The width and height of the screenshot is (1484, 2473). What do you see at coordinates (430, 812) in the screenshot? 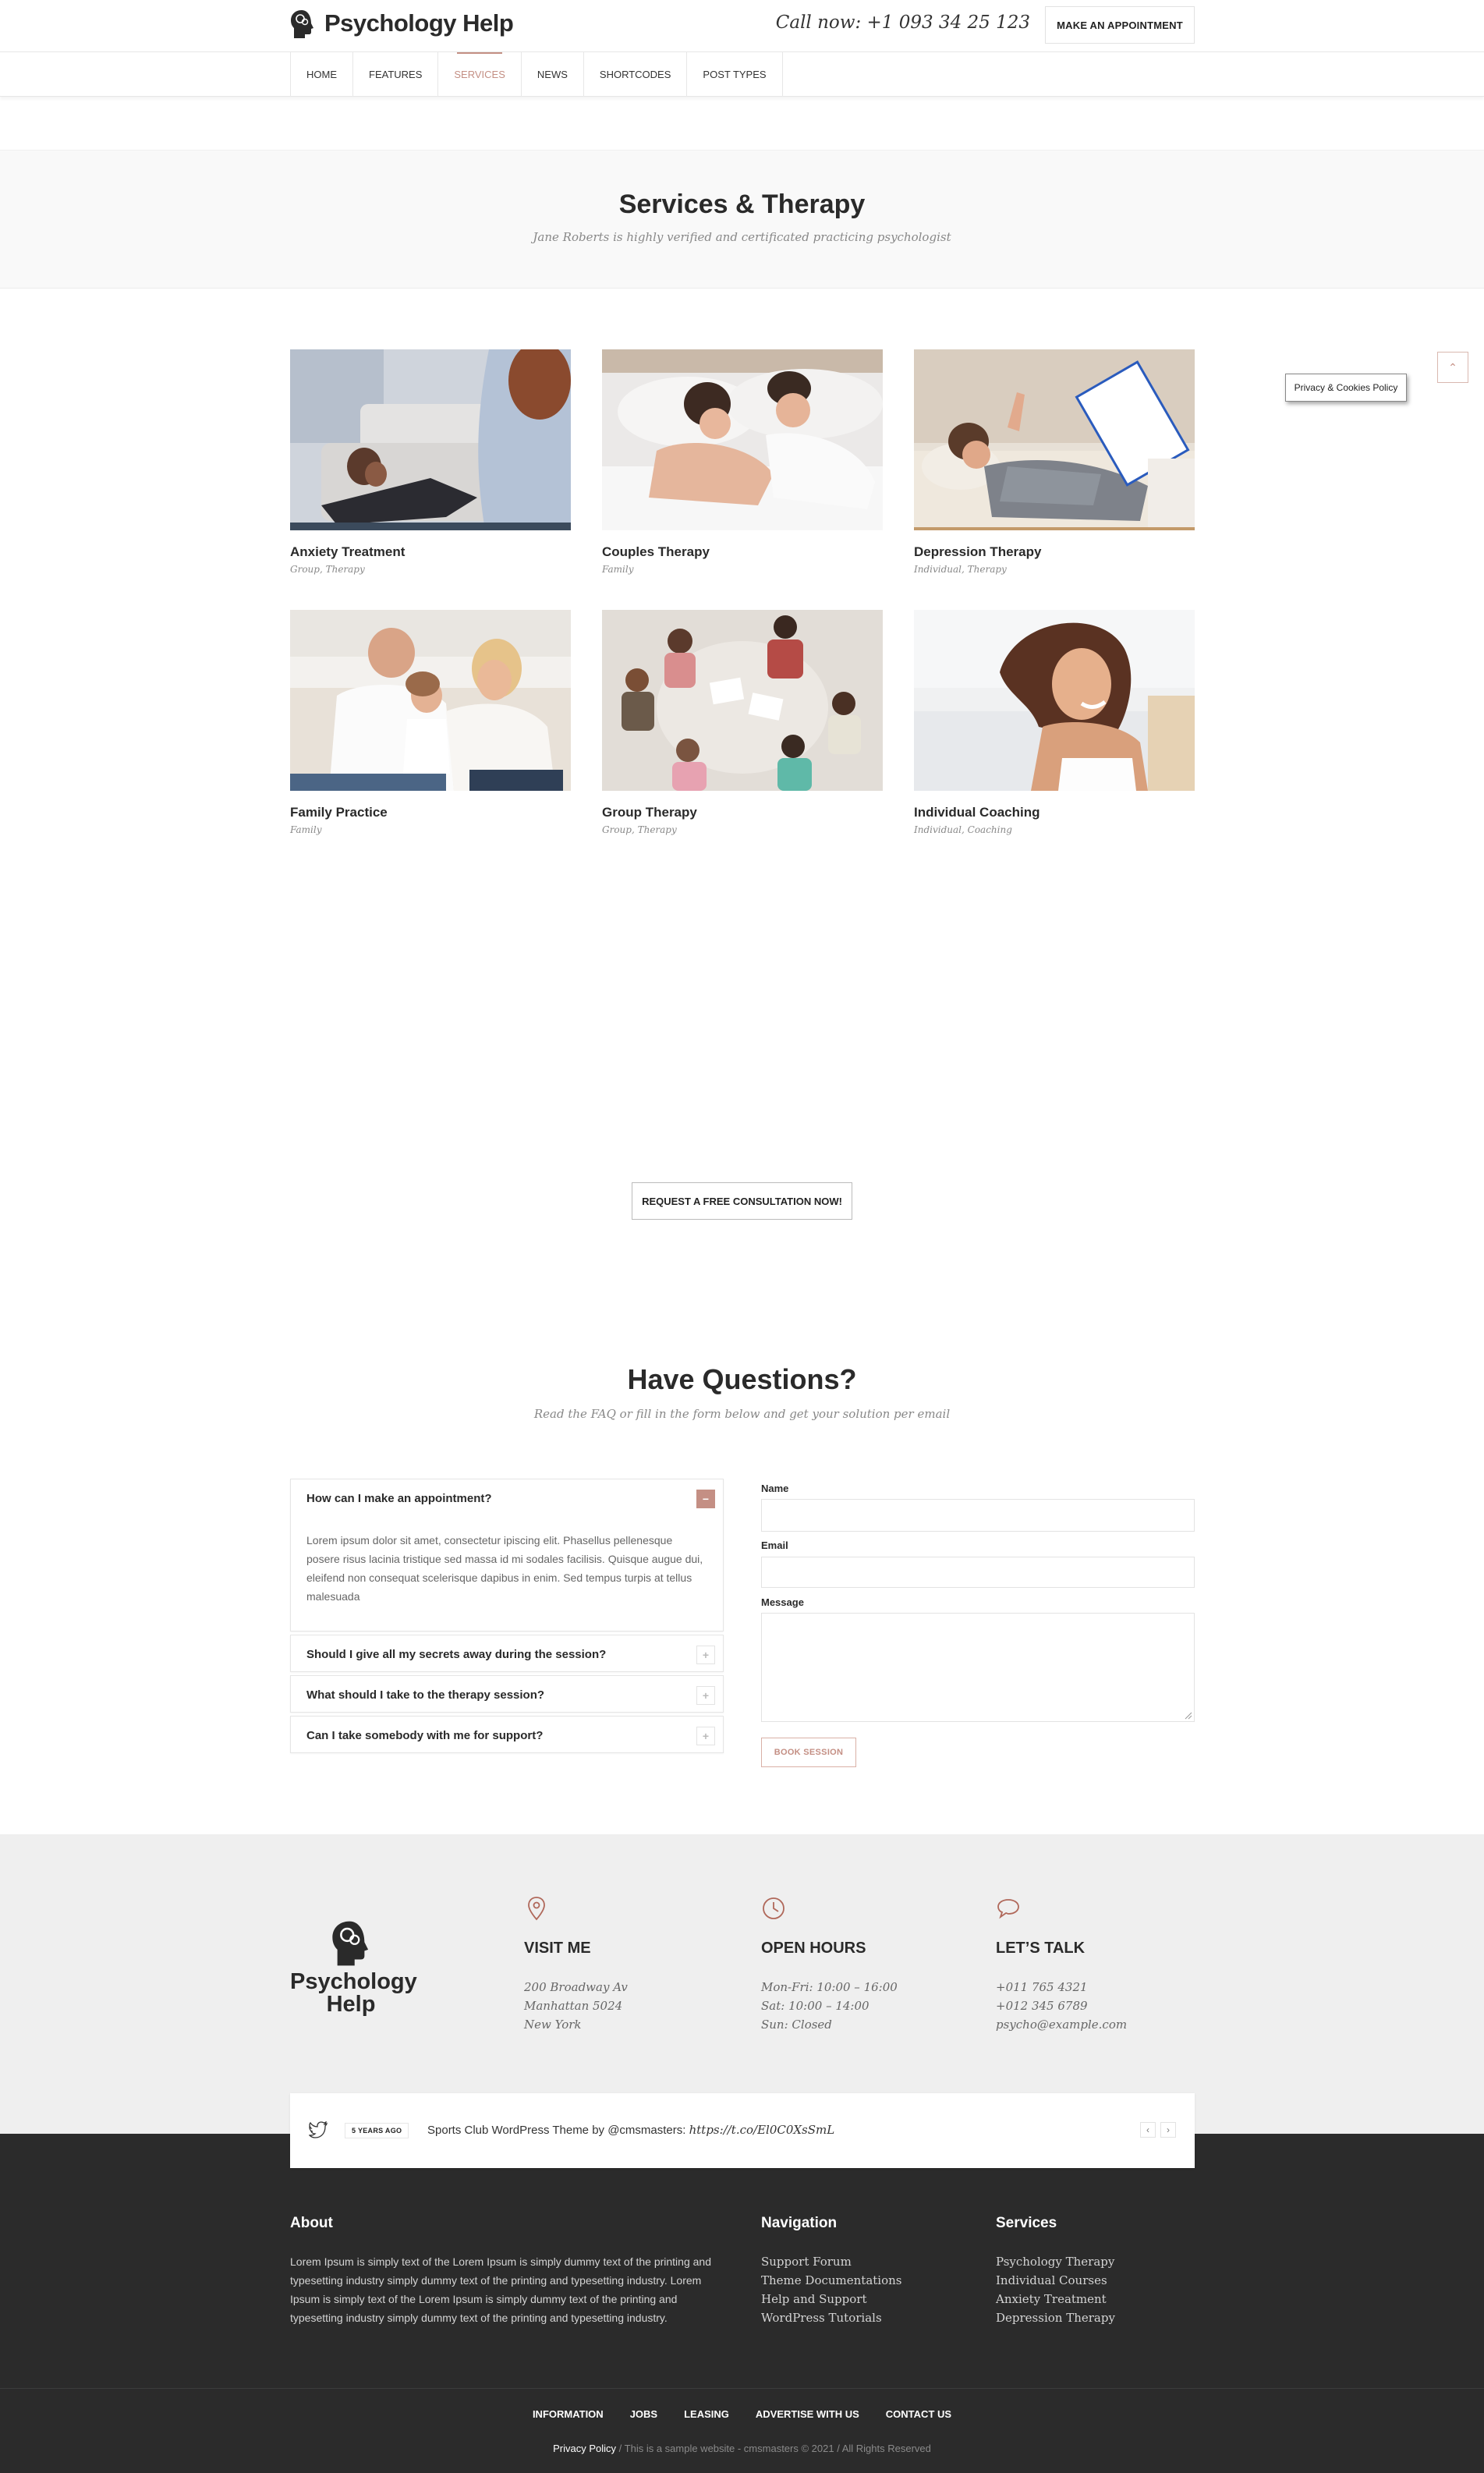
I see `service-title: Family Practice` at bounding box center [430, 812].